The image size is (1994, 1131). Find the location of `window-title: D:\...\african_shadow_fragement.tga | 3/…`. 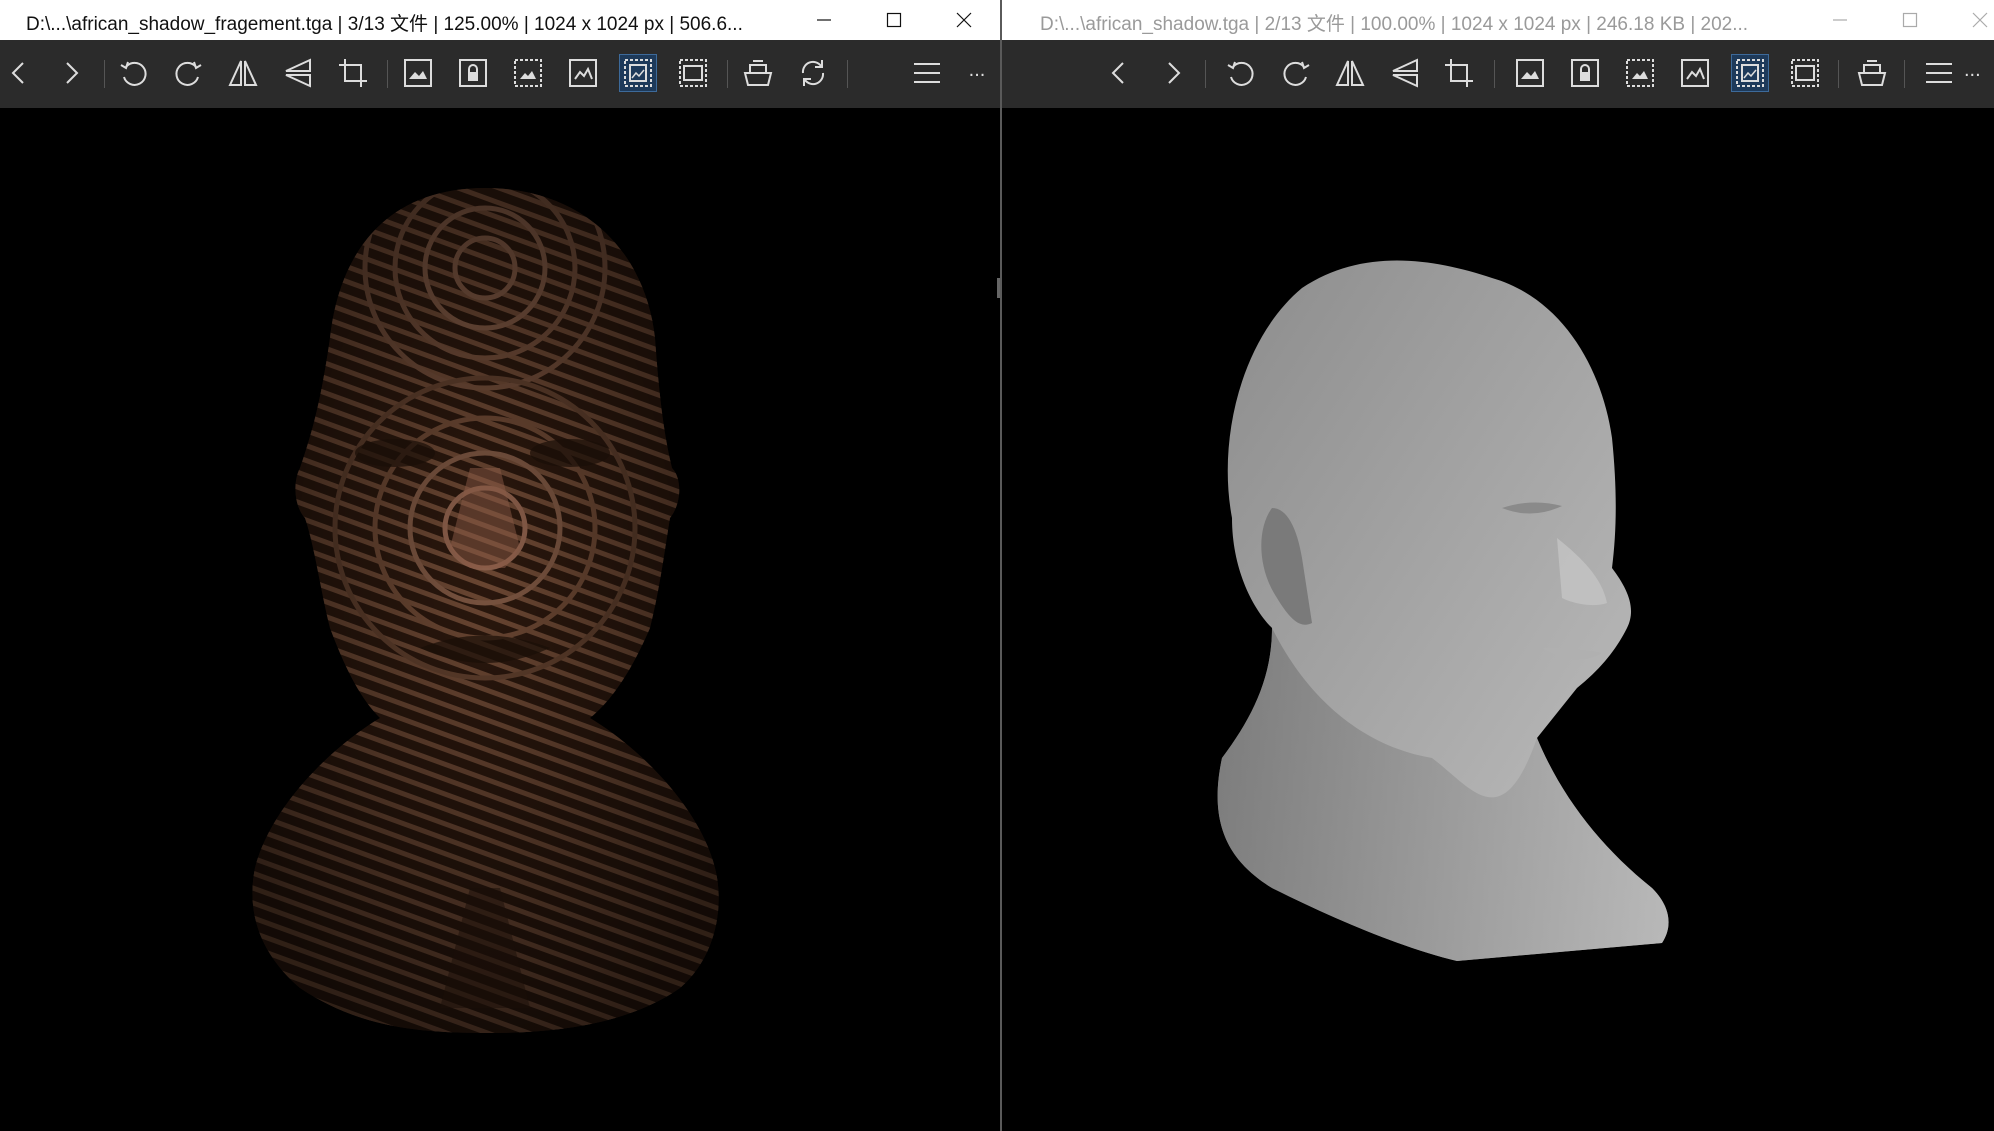

window-title: D:\...\african_shadow_fragement.tga | 3/… is located at coordinates (384, 24).